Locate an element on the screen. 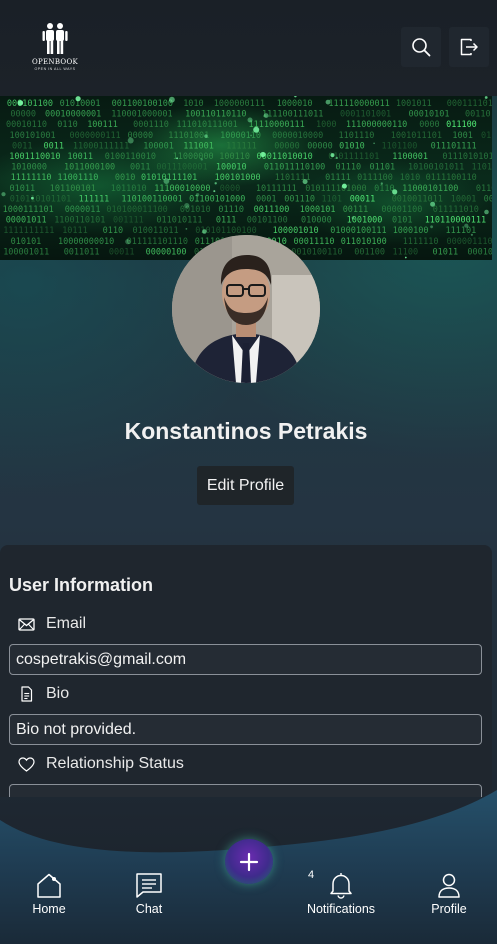 The height and width of the screenshot is (944, 497). nav-chat: Chat is located at coordinates (149, 894).